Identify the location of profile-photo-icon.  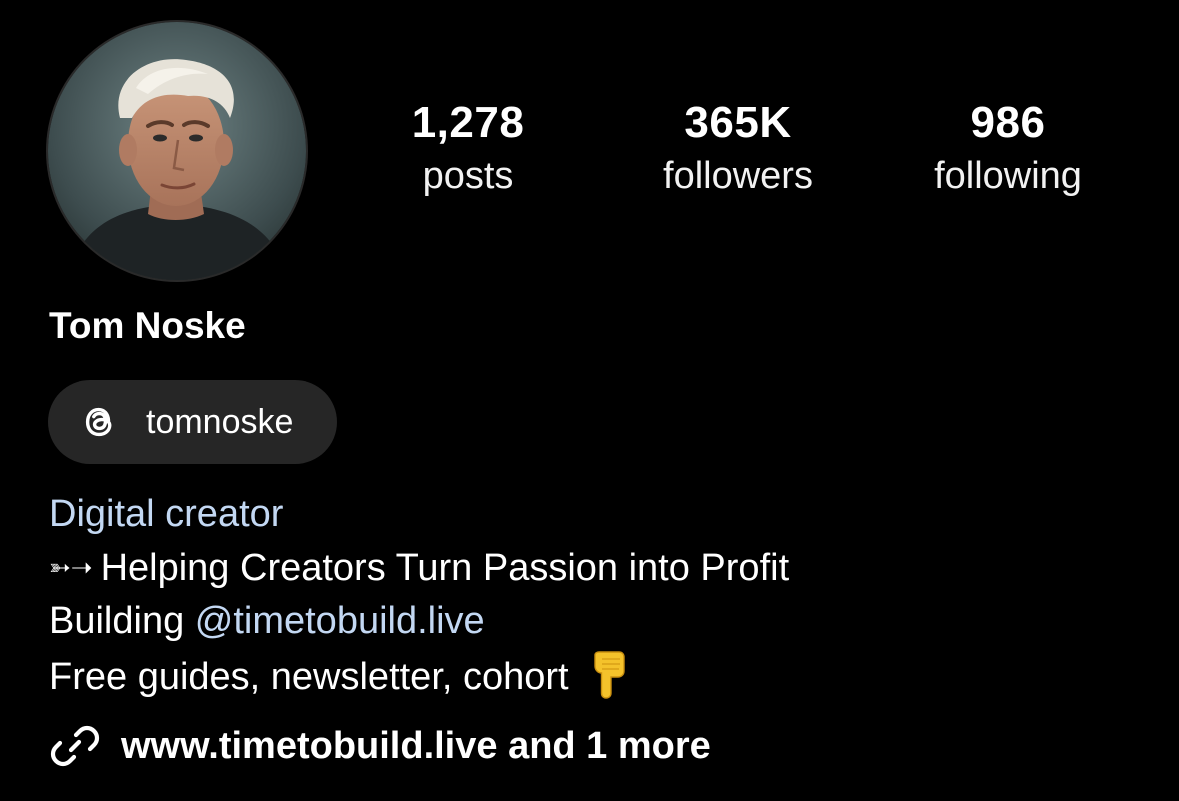
(177, 151).